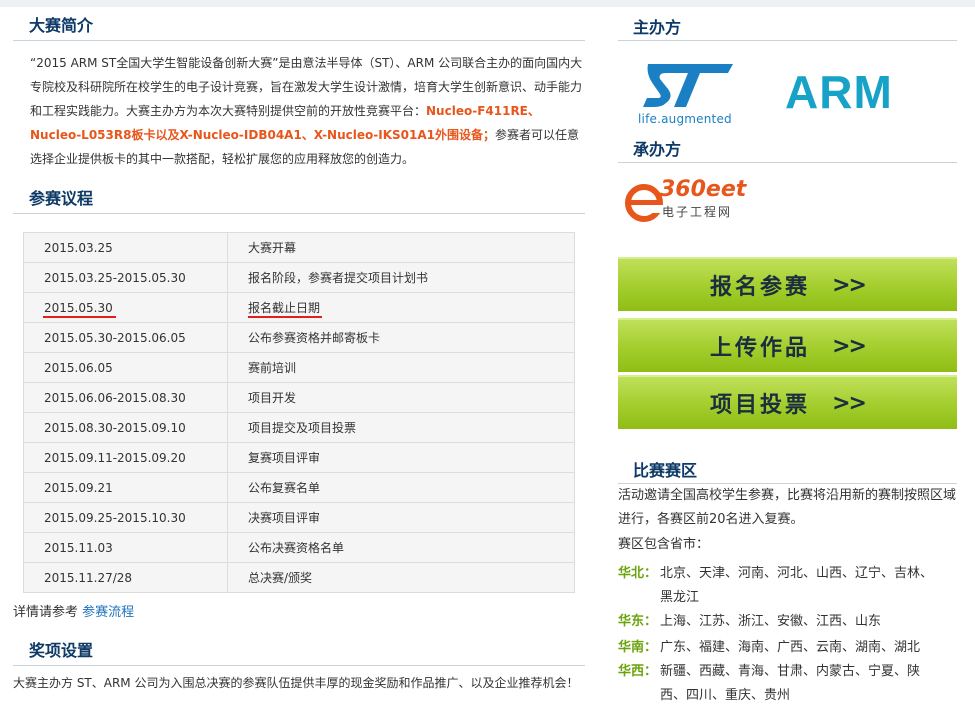  Describe the element at coordinates (487, 3) in the screenshot. I see `top-bar` at that location.